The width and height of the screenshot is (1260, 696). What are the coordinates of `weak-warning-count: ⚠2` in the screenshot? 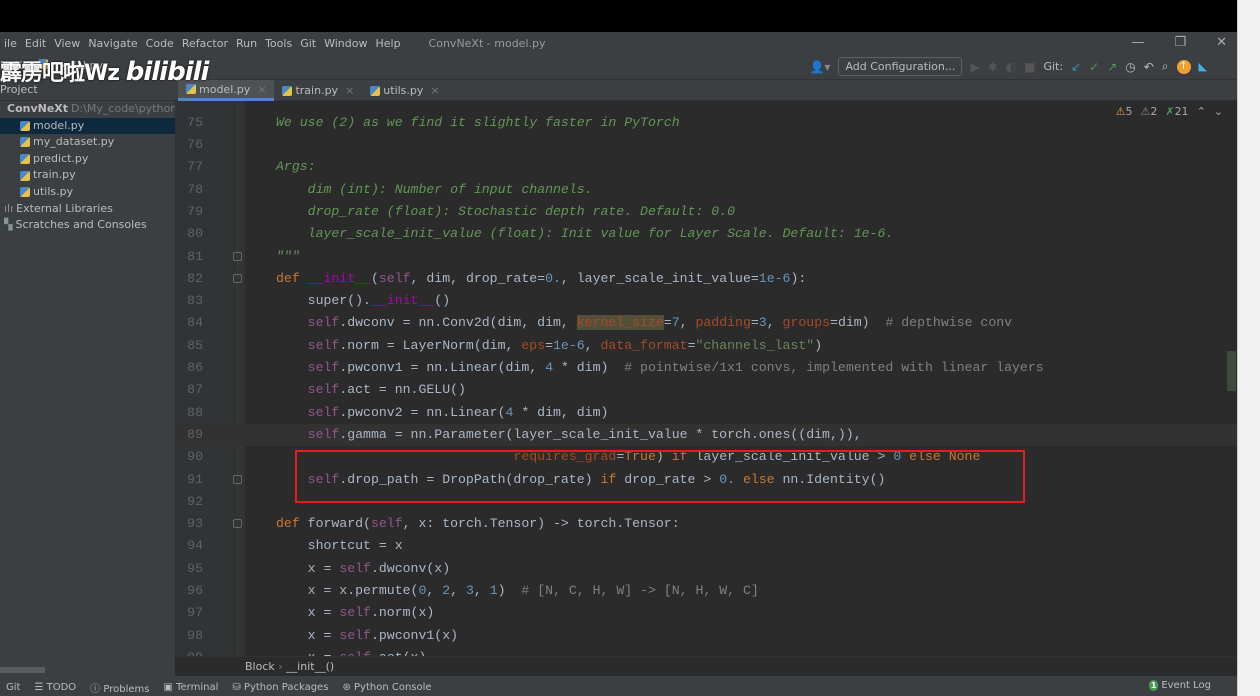 It's located at (1148, 111).